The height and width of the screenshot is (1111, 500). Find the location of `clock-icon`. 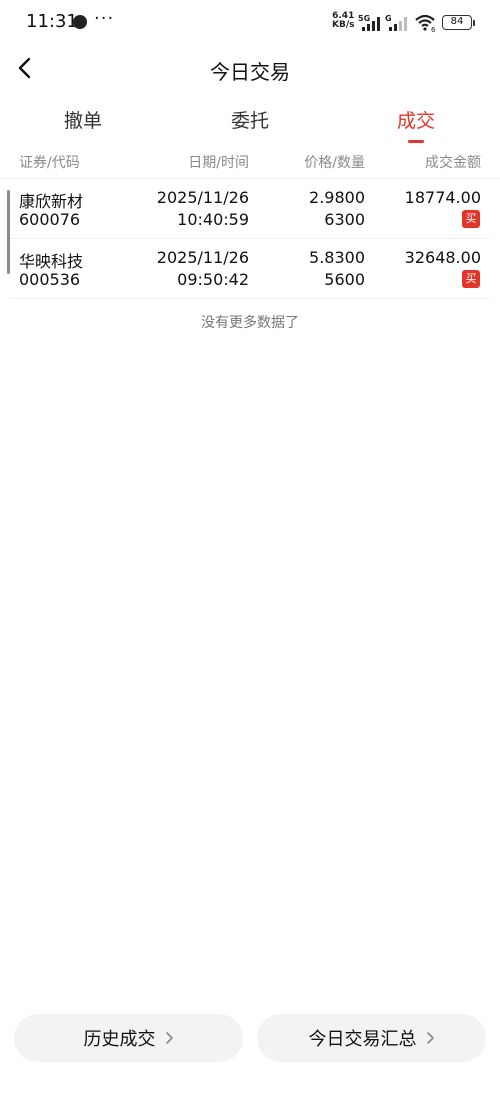

clock-icon is located at coordinates (80, 22).